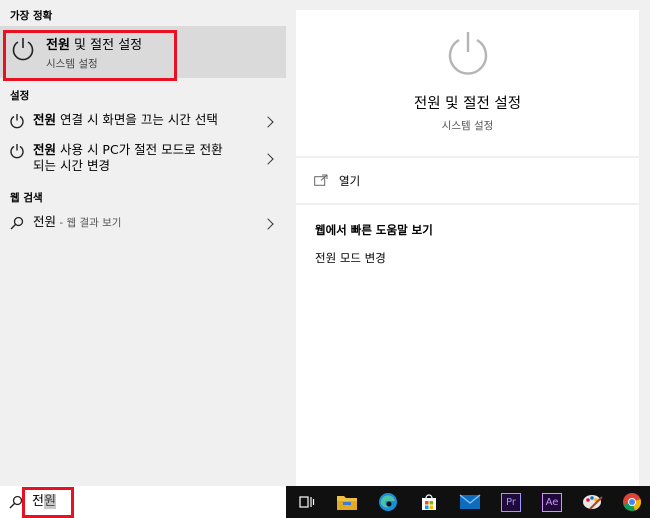  Describe the element at coordinates (45, 221) in the screenshot. I see `web-search-term: 전원` at that location.